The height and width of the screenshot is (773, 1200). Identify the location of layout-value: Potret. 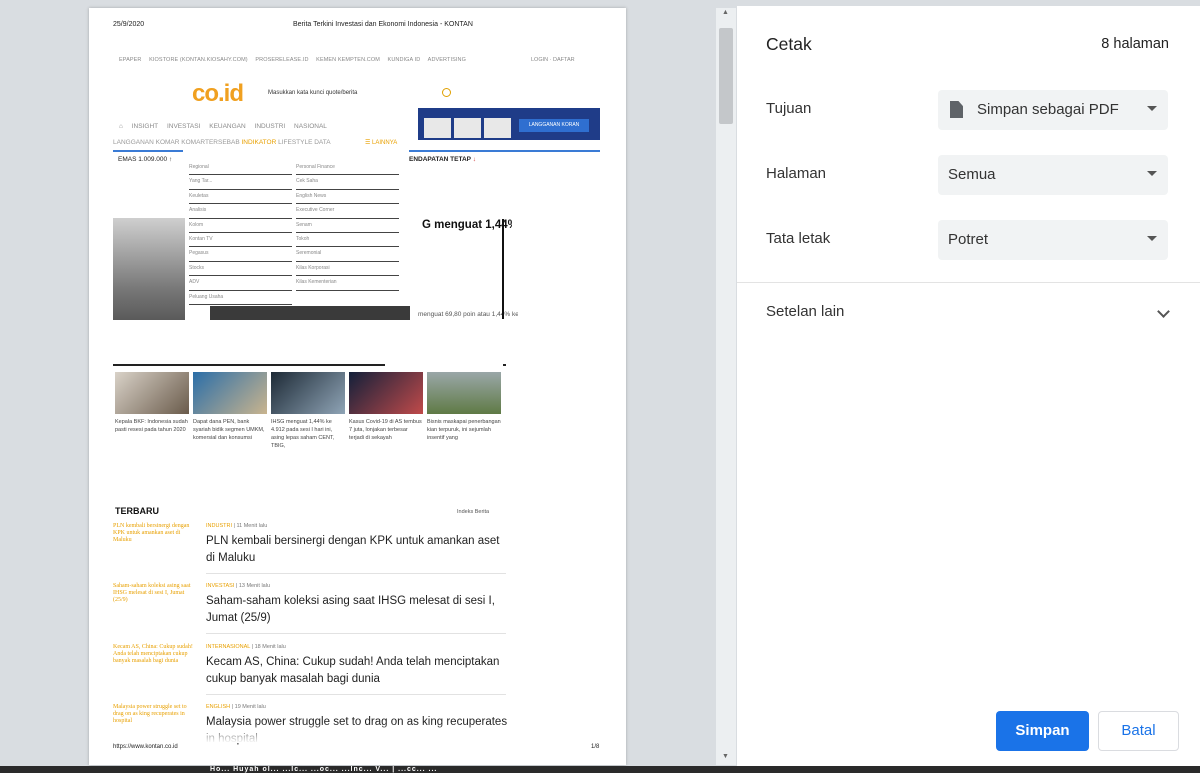
(968, 239).